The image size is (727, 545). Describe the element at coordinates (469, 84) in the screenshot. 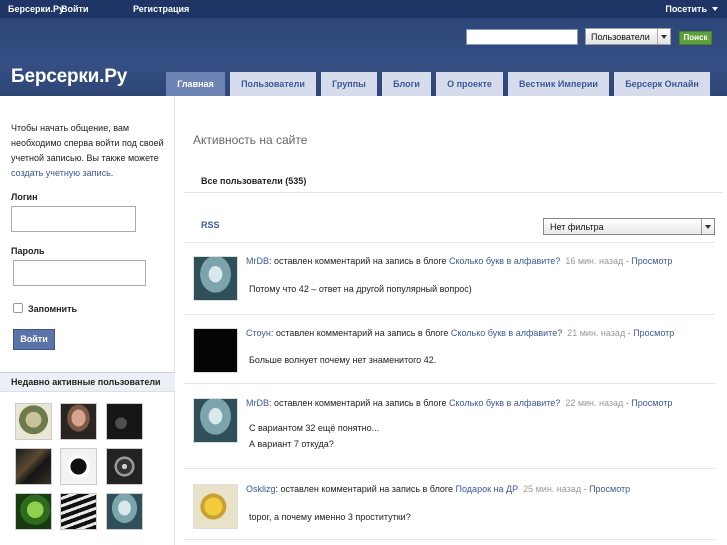

I see `tab-about: О проекте` at that location.